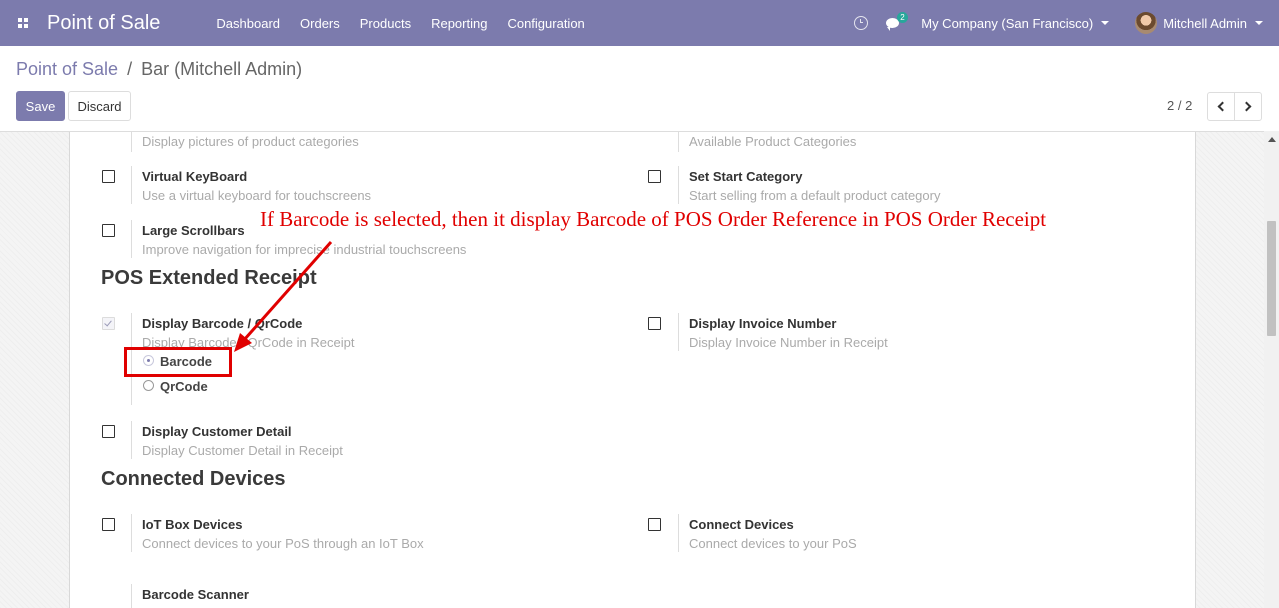  I want to click on display-invoice-number-title: Display Invoice Number, so click(763, 323).